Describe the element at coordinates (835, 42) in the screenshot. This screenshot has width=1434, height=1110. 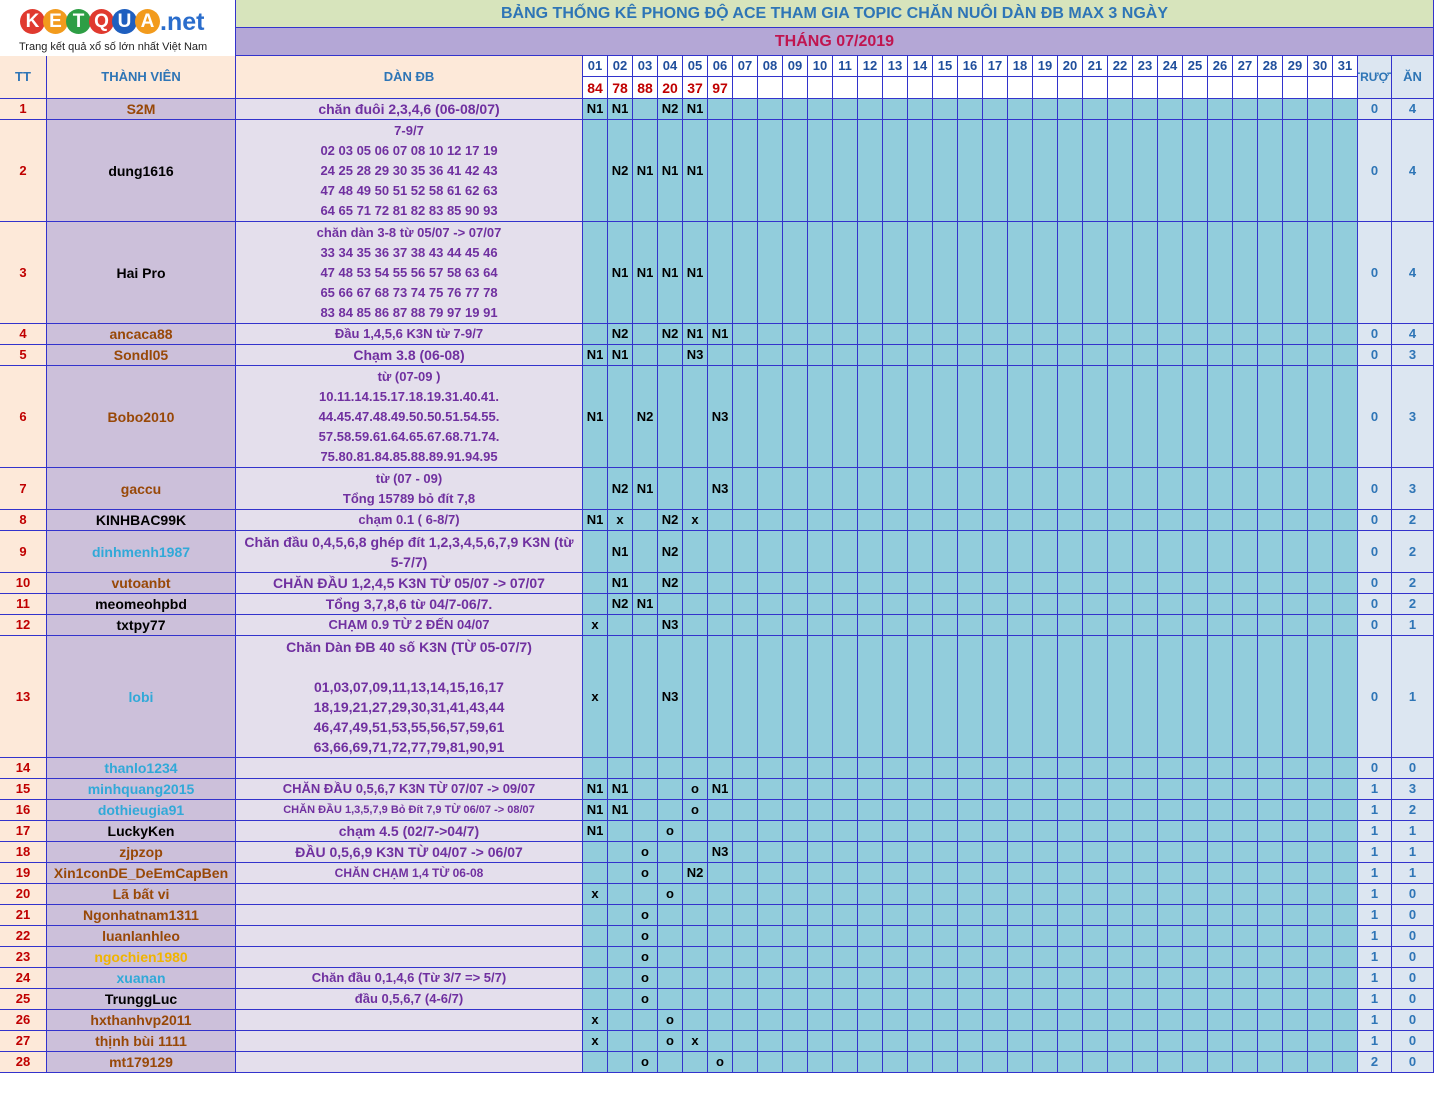
I see `month-title: THÁNG 07/2019` at that location.